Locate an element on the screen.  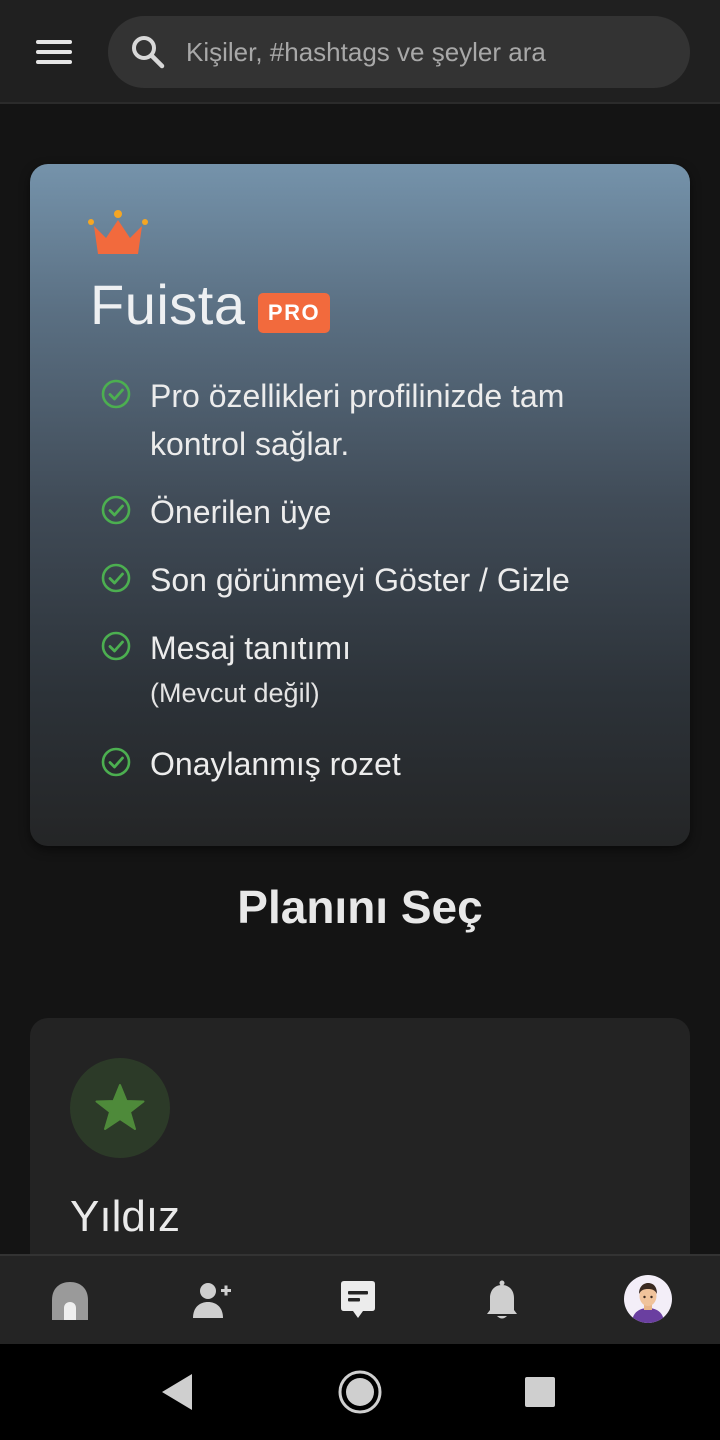
top-bar is located at coordinates (360, 52).